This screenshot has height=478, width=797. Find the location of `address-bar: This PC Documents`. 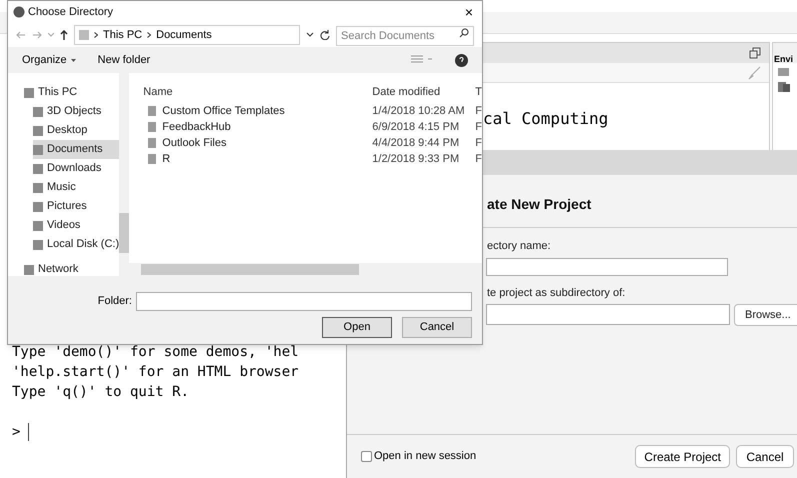

address-bar: This PC Documents is located at coordinates (187, 35).